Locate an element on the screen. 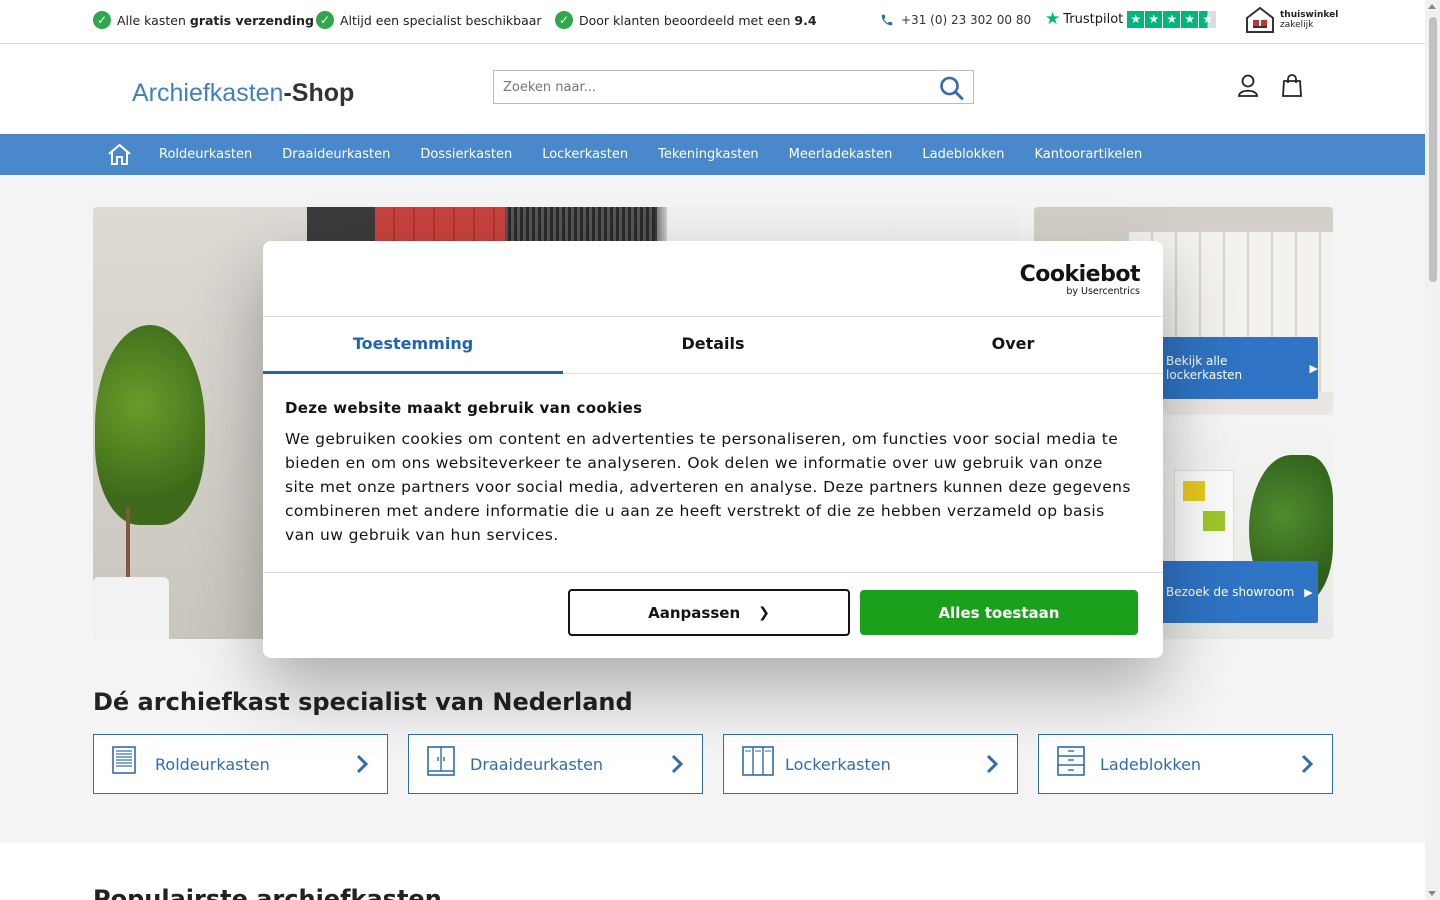 The width and height of the screenshot is (1440, 900). visit-showroom-button: Bezoek de showroom ▶ is located at coordinates (1237, 592).